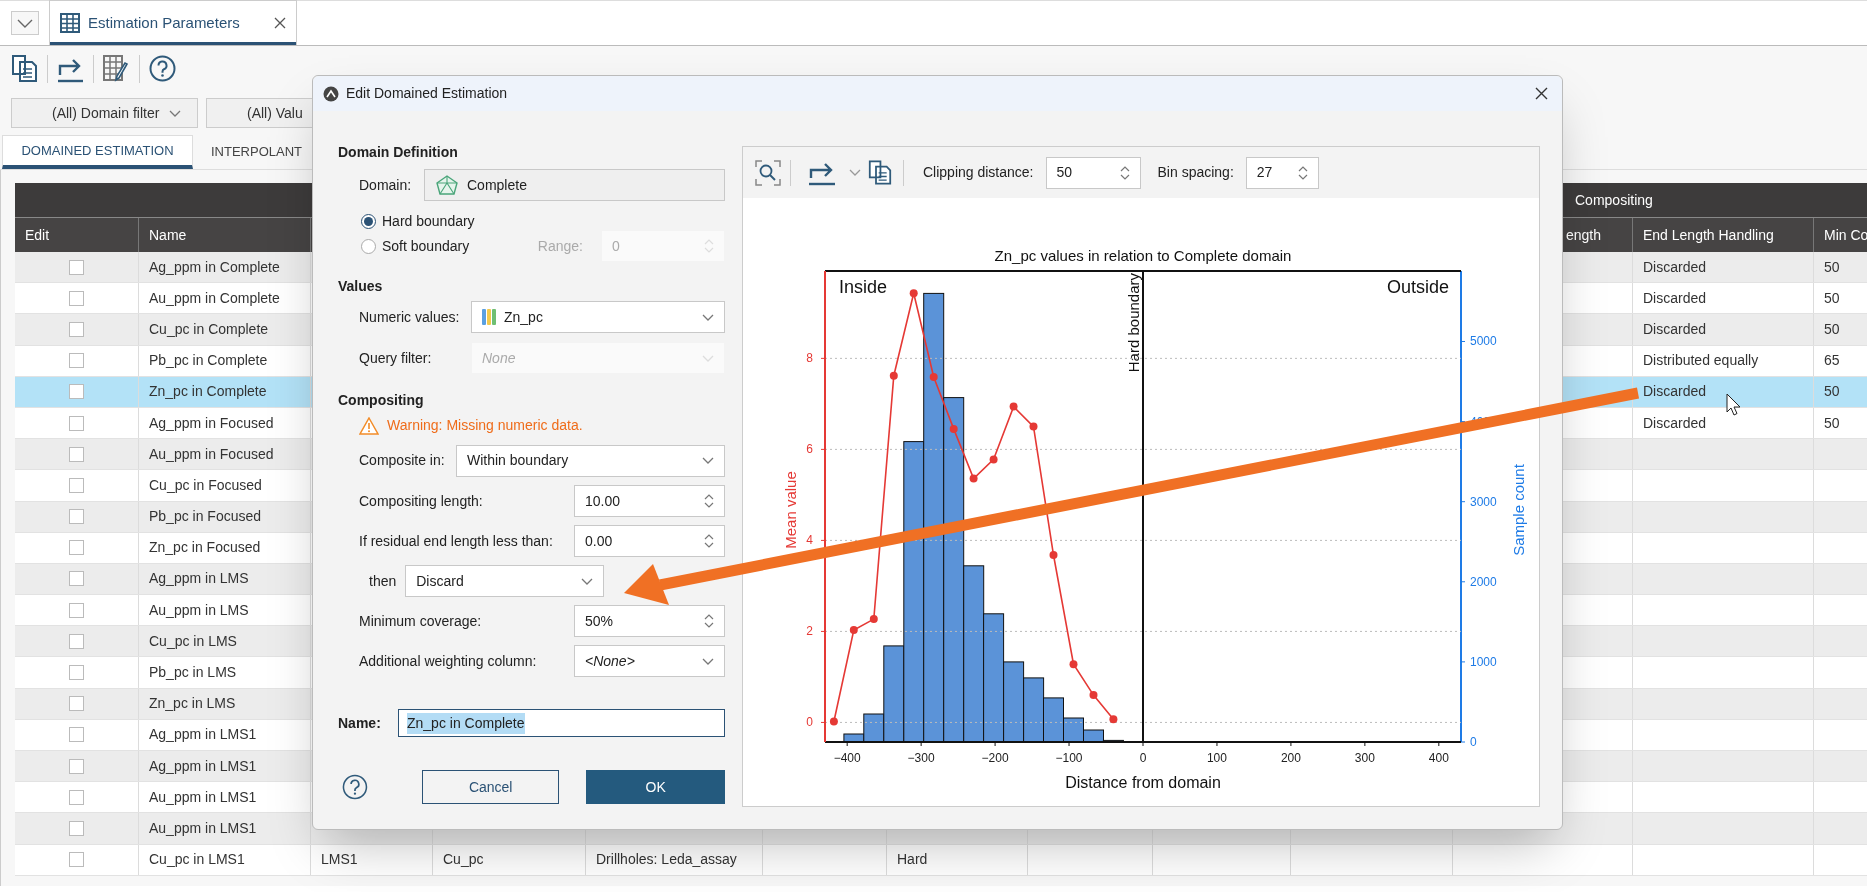 This screenshot has height=892, width=1867. What do you see at coordinates (995, 758) in the screenshot?
I see `axis-tick-label: −200` at bounding box center [995, 758].